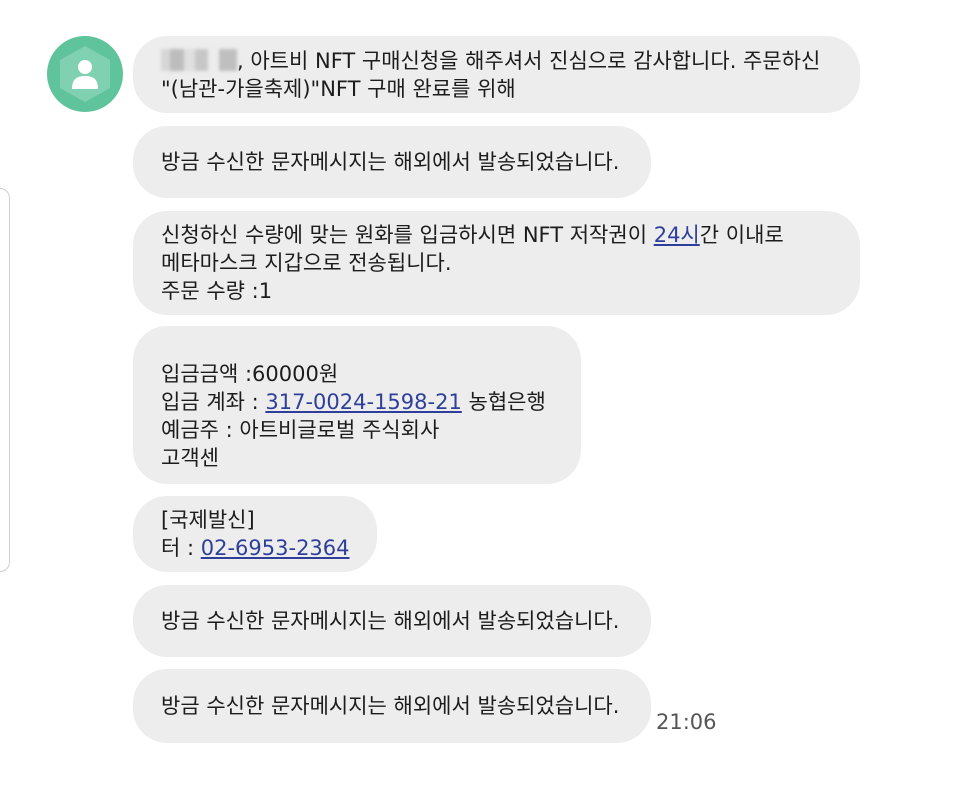  I want to click on message-text: , 아트비 NFT 구매신청을 해주셔서 진심으로 감사합니다. 주문하신, so click(529, 60).